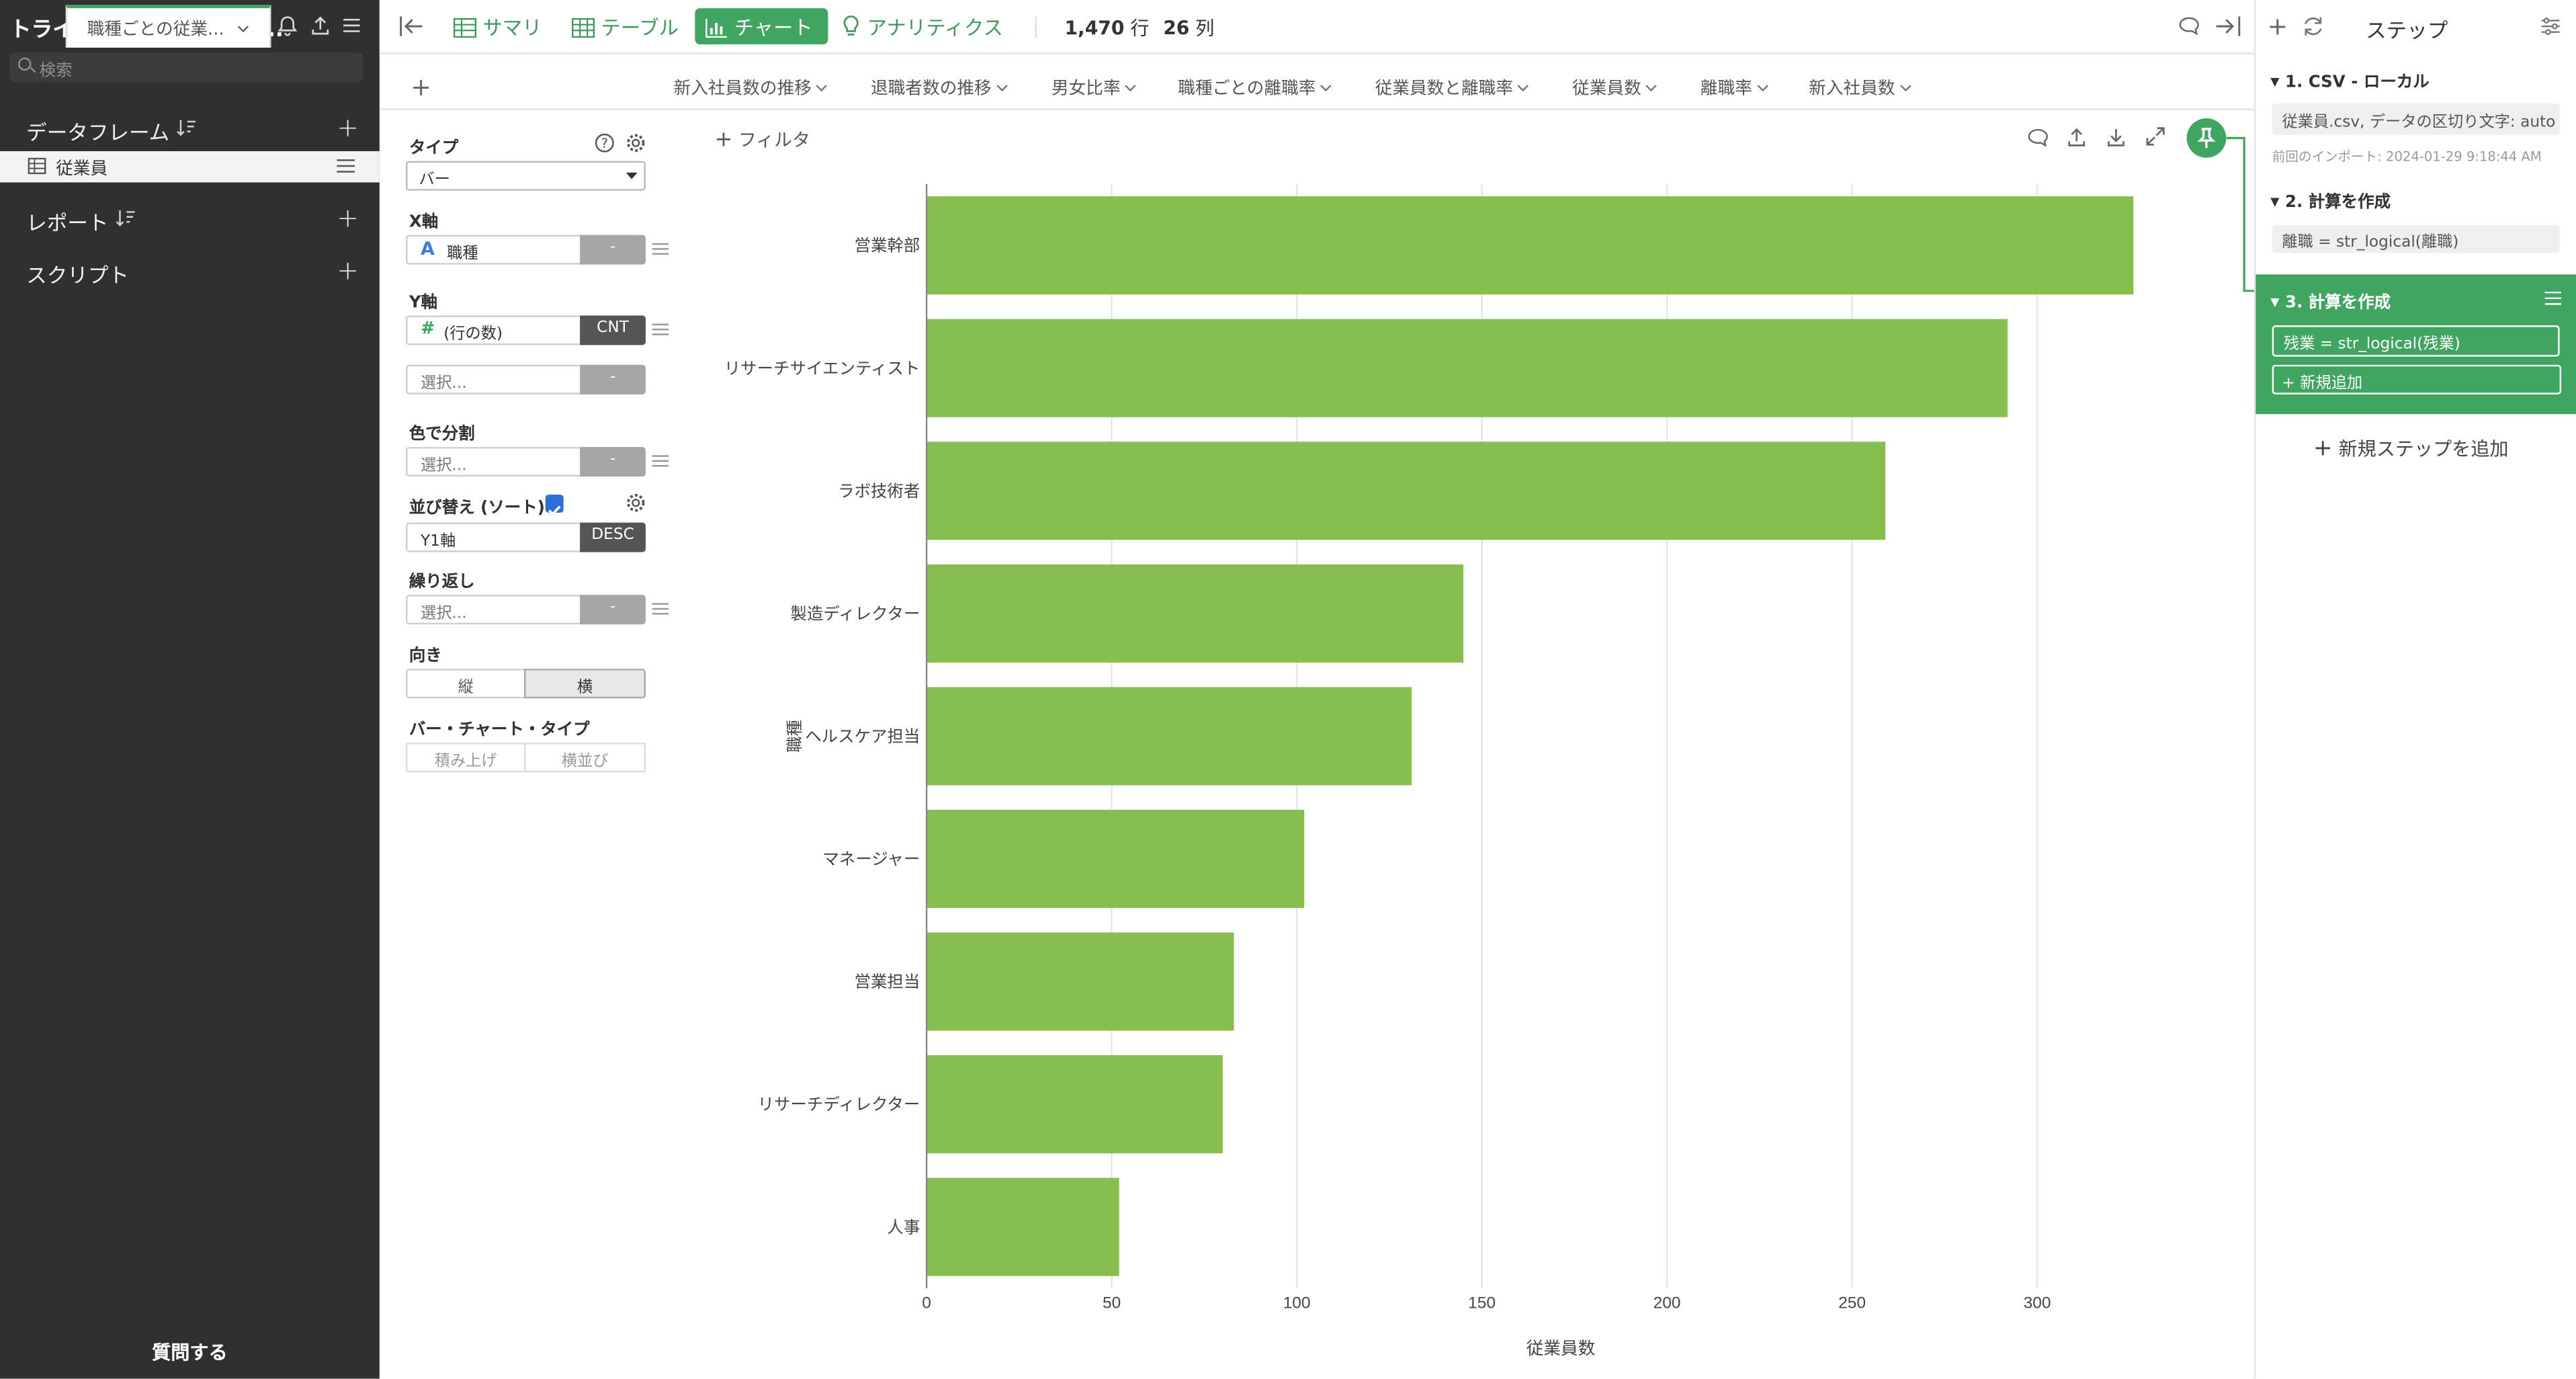 The height and width of the screenshot is (1379, 2576). I want to click on step-1-header: ▼ 1. CSV - ローカル, so click(2349, 80).